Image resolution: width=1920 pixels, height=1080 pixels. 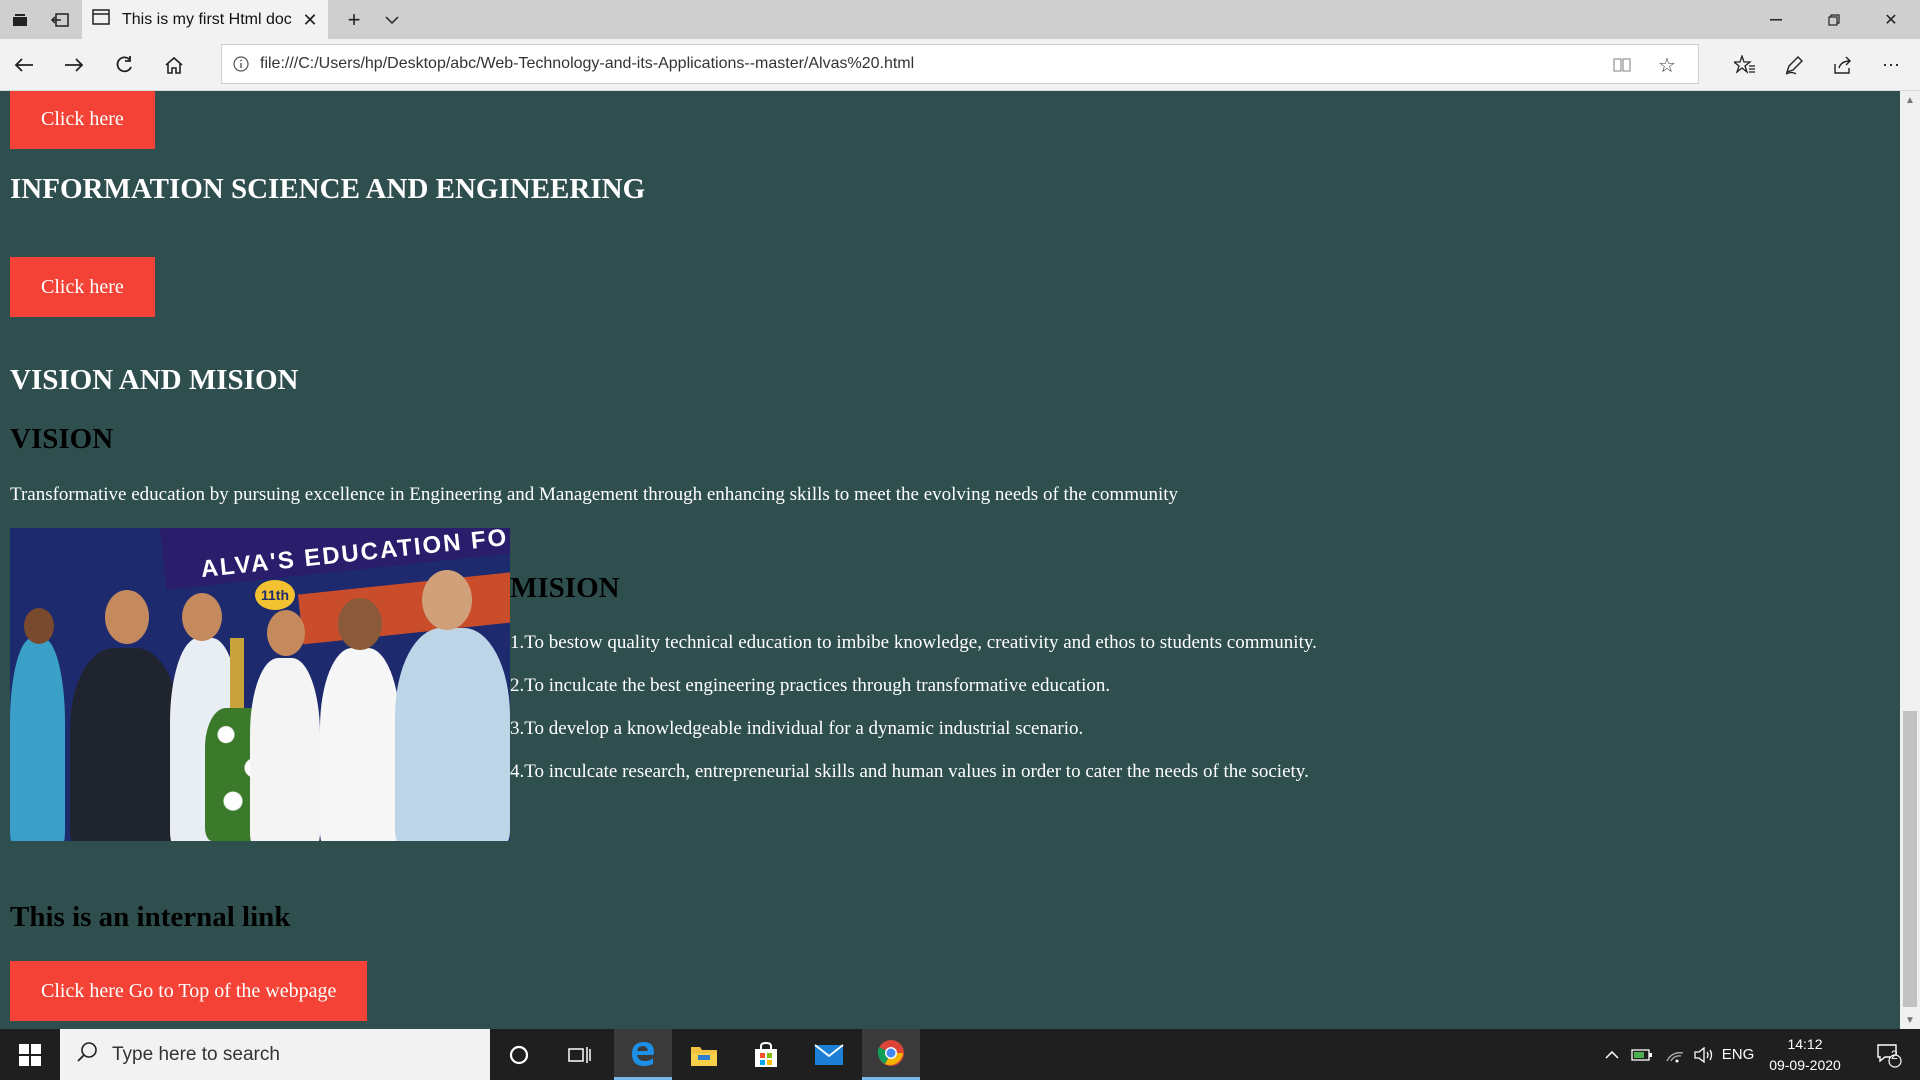 What do you see at coordinates (241, 64) in the screenshot?
I see `info-icon` at bounding box center [241, 64].